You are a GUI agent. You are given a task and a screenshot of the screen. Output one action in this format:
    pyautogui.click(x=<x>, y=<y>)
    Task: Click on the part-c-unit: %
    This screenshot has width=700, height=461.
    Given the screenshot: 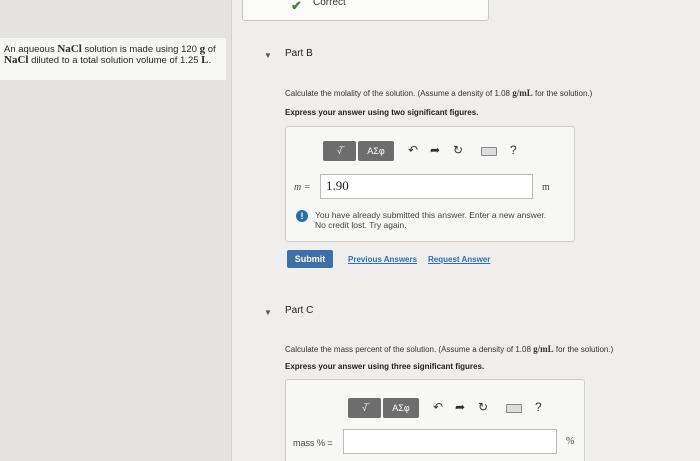 What is the action you would take?
    pyautogui.click(x=570, y=441)
    